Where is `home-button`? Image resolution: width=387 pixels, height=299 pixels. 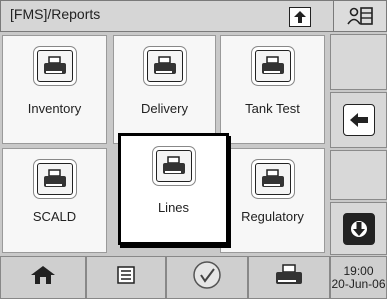
home-button is located at coordinates (43, 277).